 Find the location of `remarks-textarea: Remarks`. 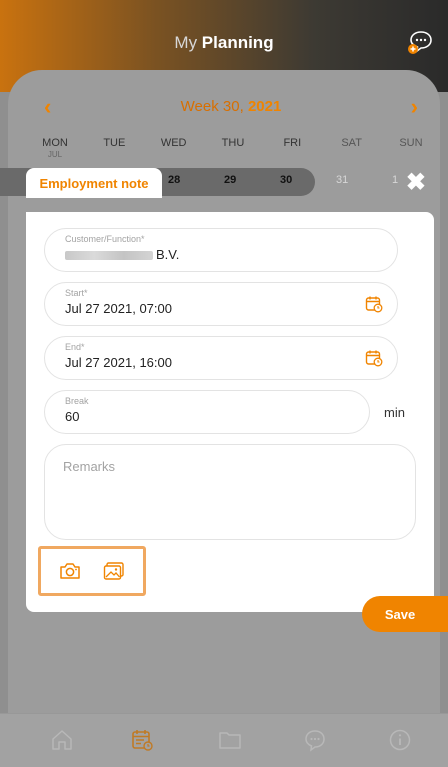

remarks-textarea: Remarks is located at coordinates (230, 492).